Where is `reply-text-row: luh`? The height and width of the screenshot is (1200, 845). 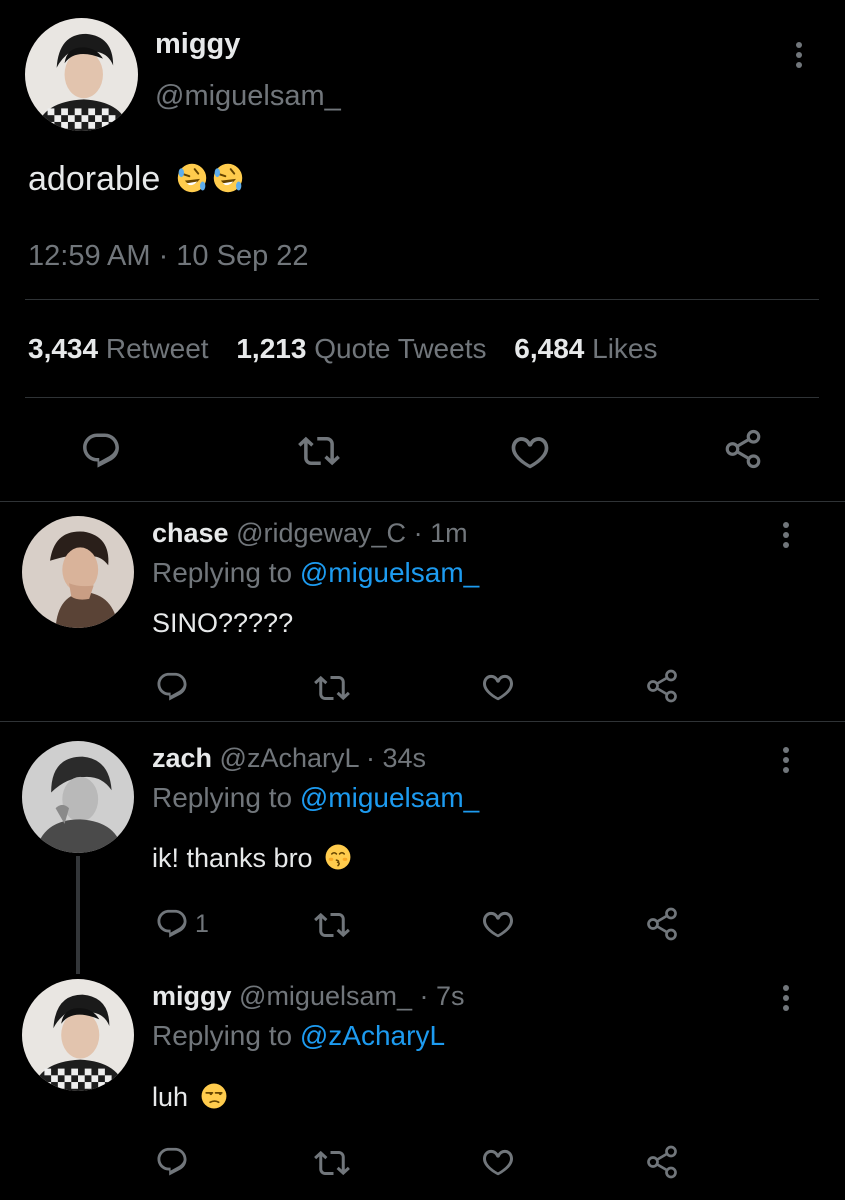 reply-text-row: luh is located at coordinates (190, 1097).